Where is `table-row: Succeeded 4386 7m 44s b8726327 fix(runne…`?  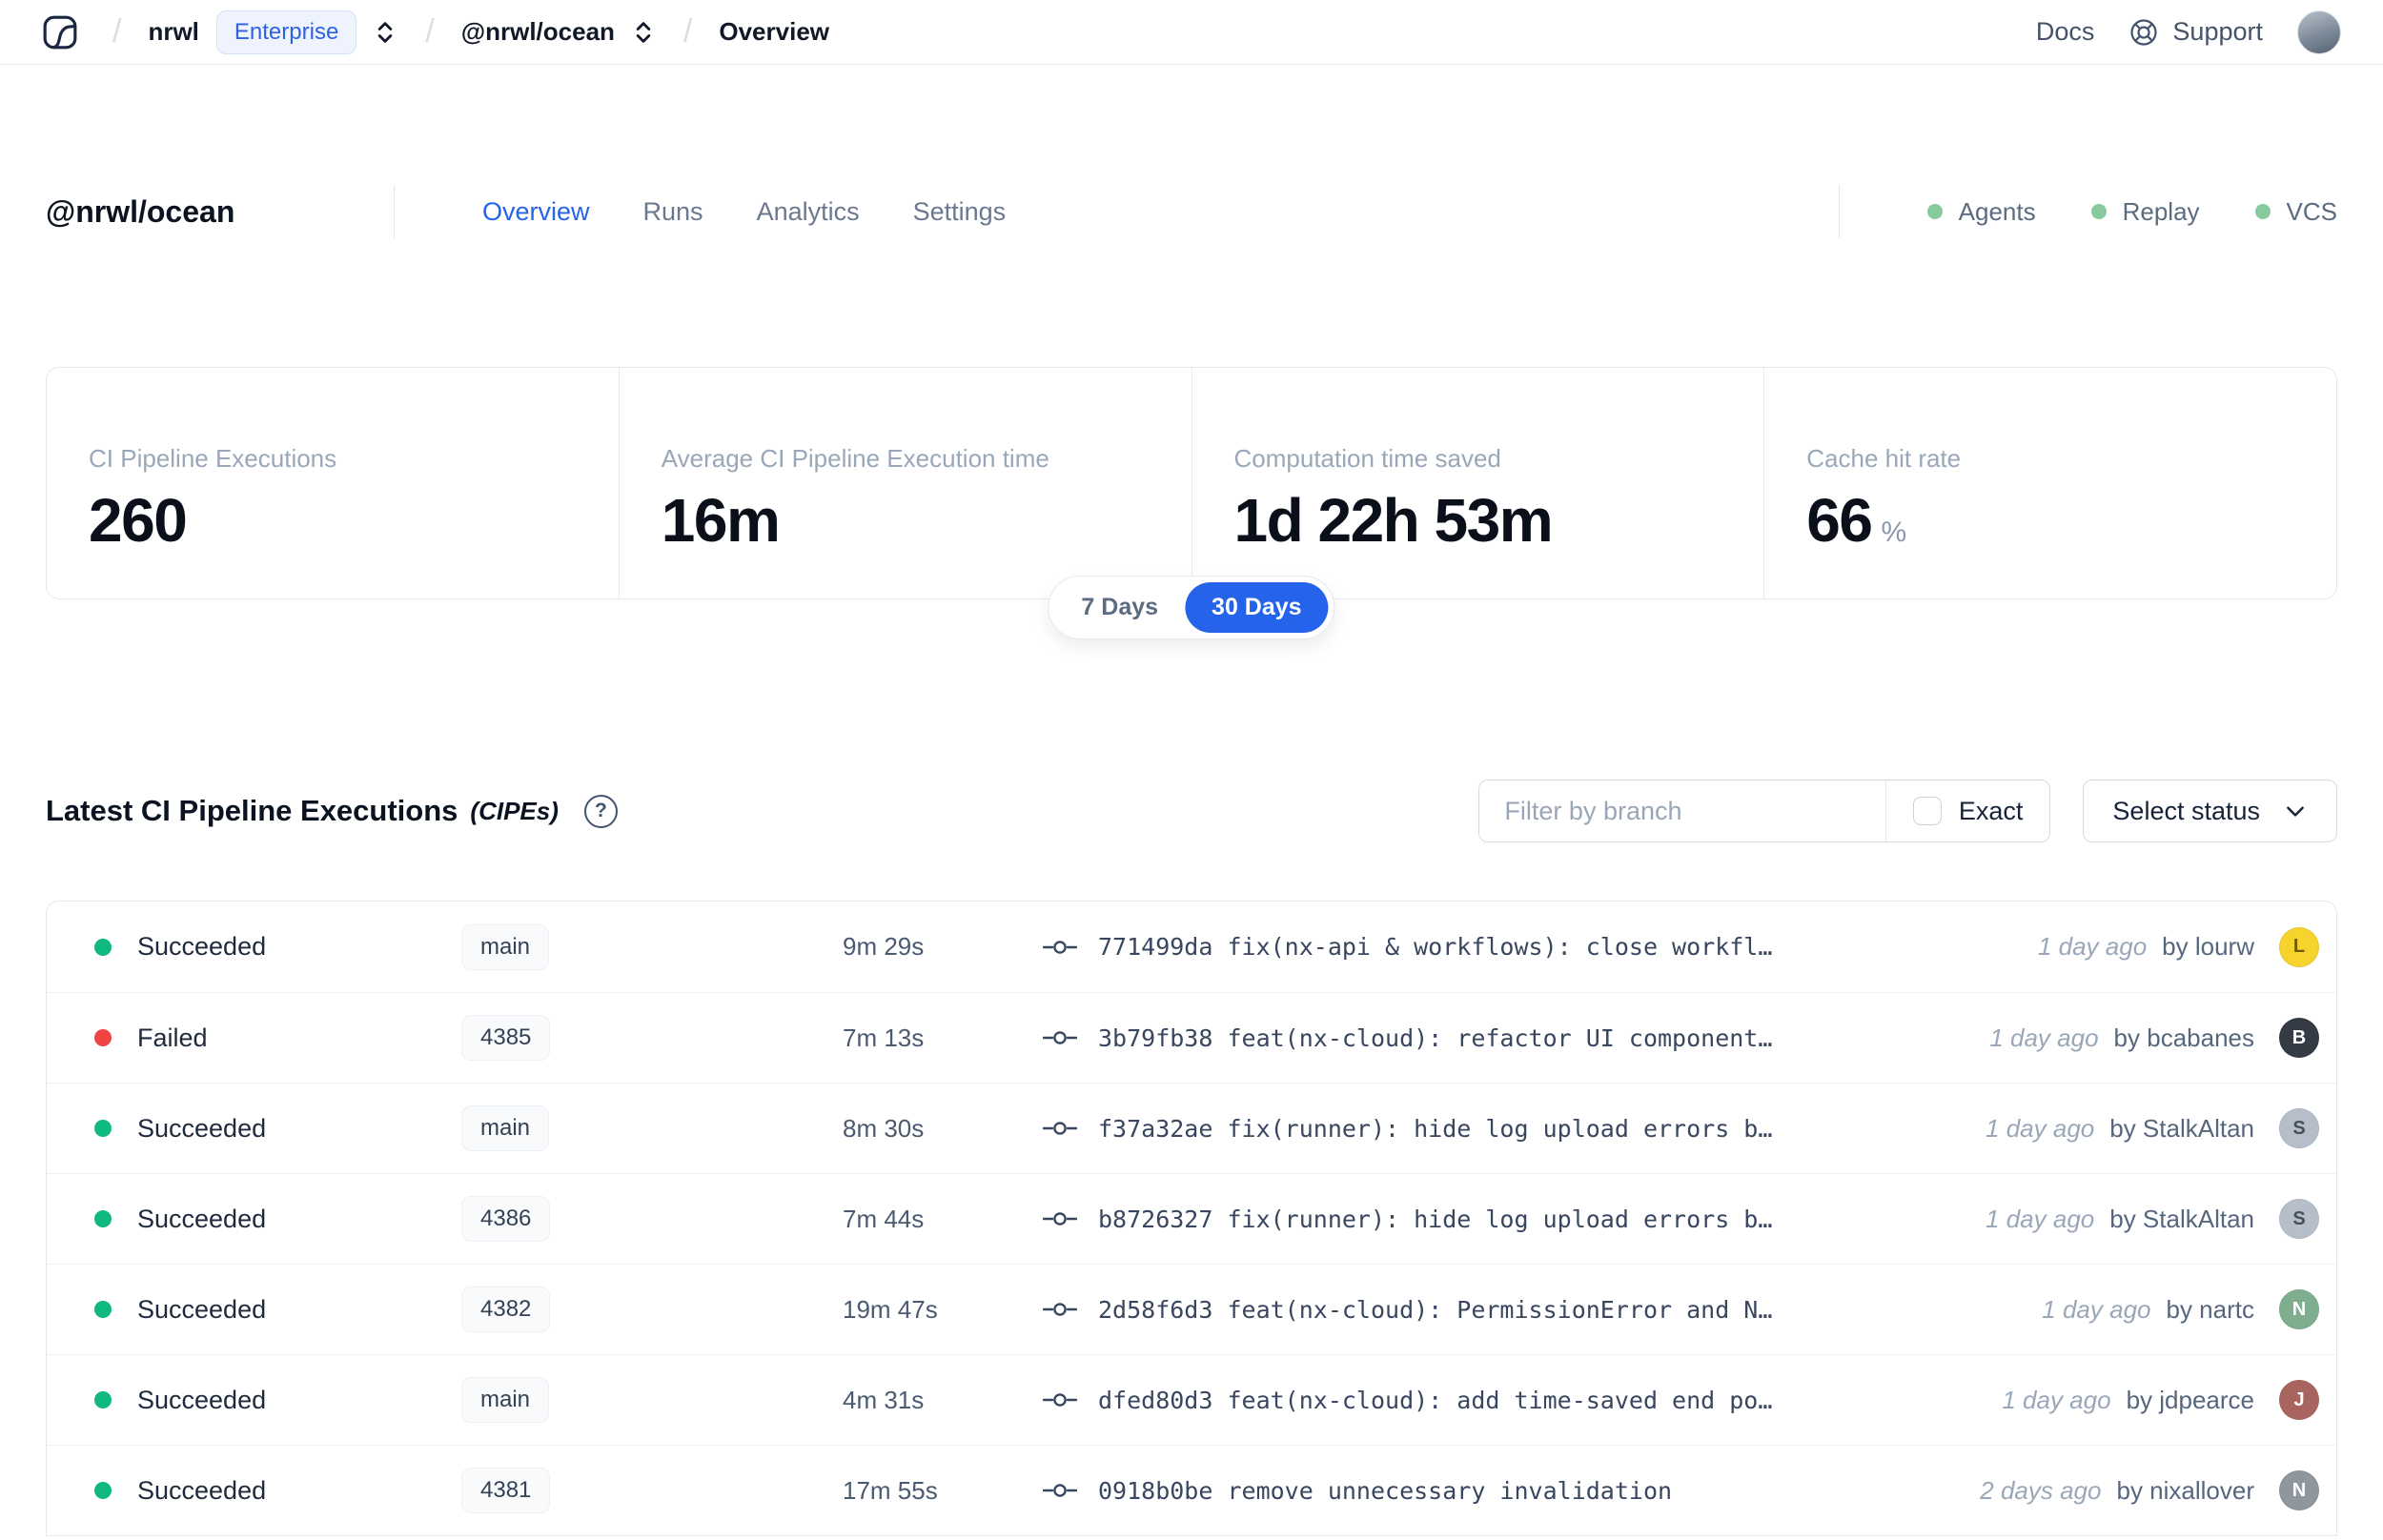
table-row: Succeeded 4386 7m 44s b8726327 fix(runne… is located at coordinates (1191, 1218).